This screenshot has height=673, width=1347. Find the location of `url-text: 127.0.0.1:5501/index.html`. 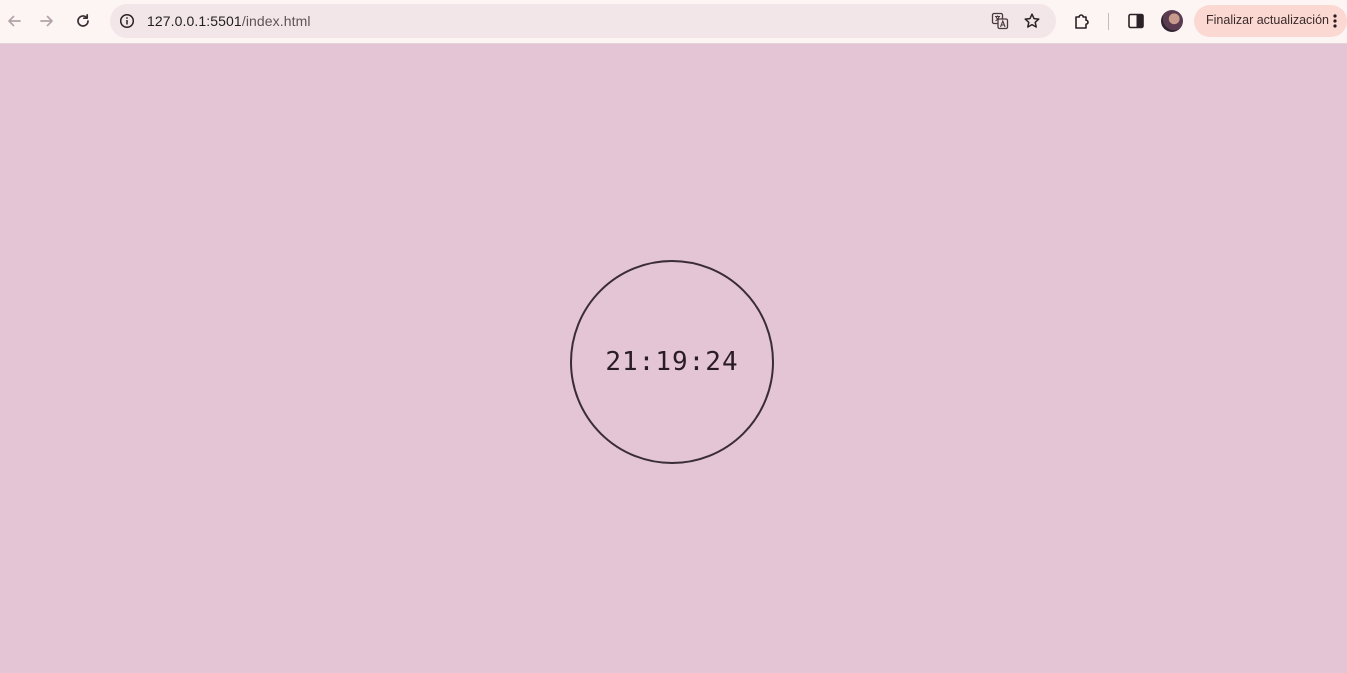

url-text: 127.0.0.1:5501/index.html is located at coordinates (229, 21).